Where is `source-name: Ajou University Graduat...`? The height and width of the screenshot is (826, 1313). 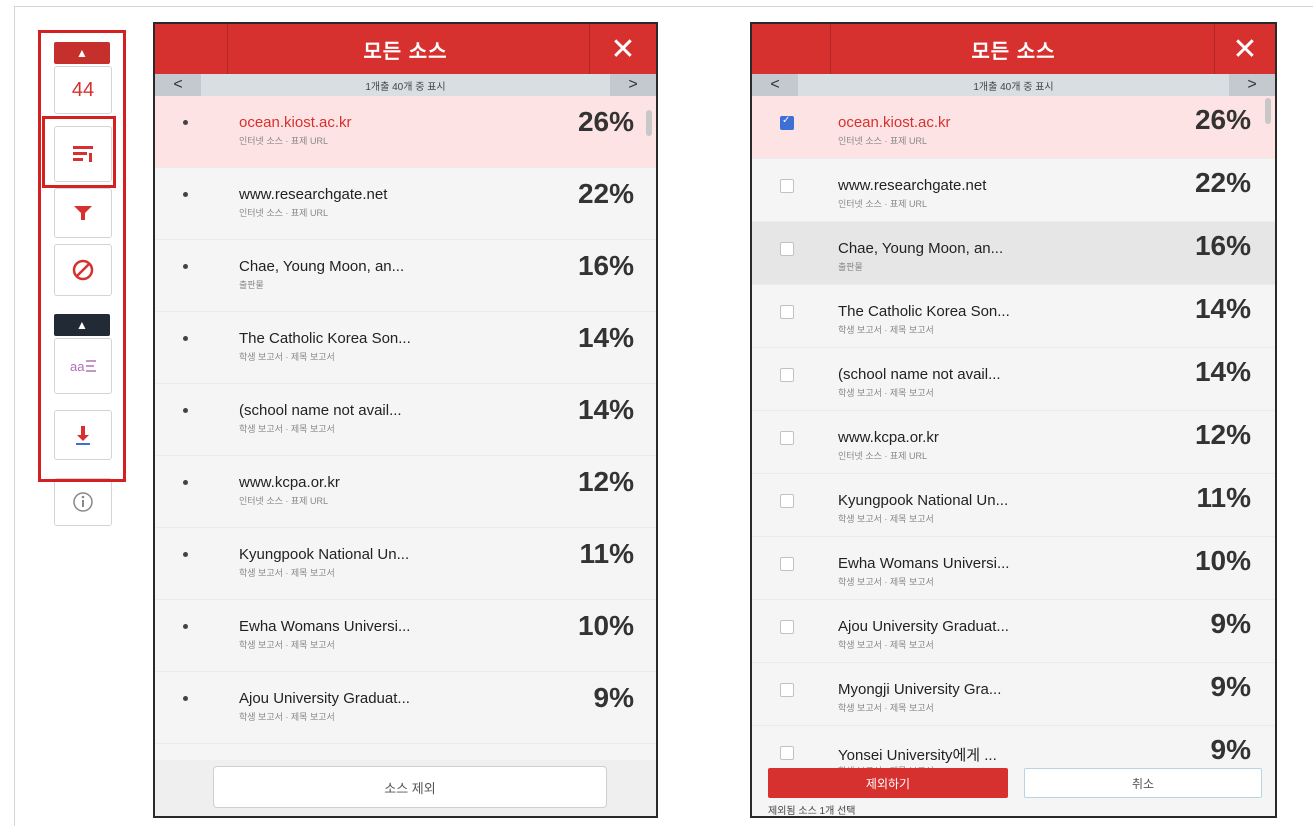
source-name: Ajou University Graduat... is located at coordinates (324, 698).